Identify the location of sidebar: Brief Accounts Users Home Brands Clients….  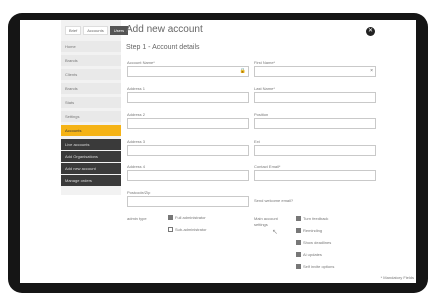
(95, 107).